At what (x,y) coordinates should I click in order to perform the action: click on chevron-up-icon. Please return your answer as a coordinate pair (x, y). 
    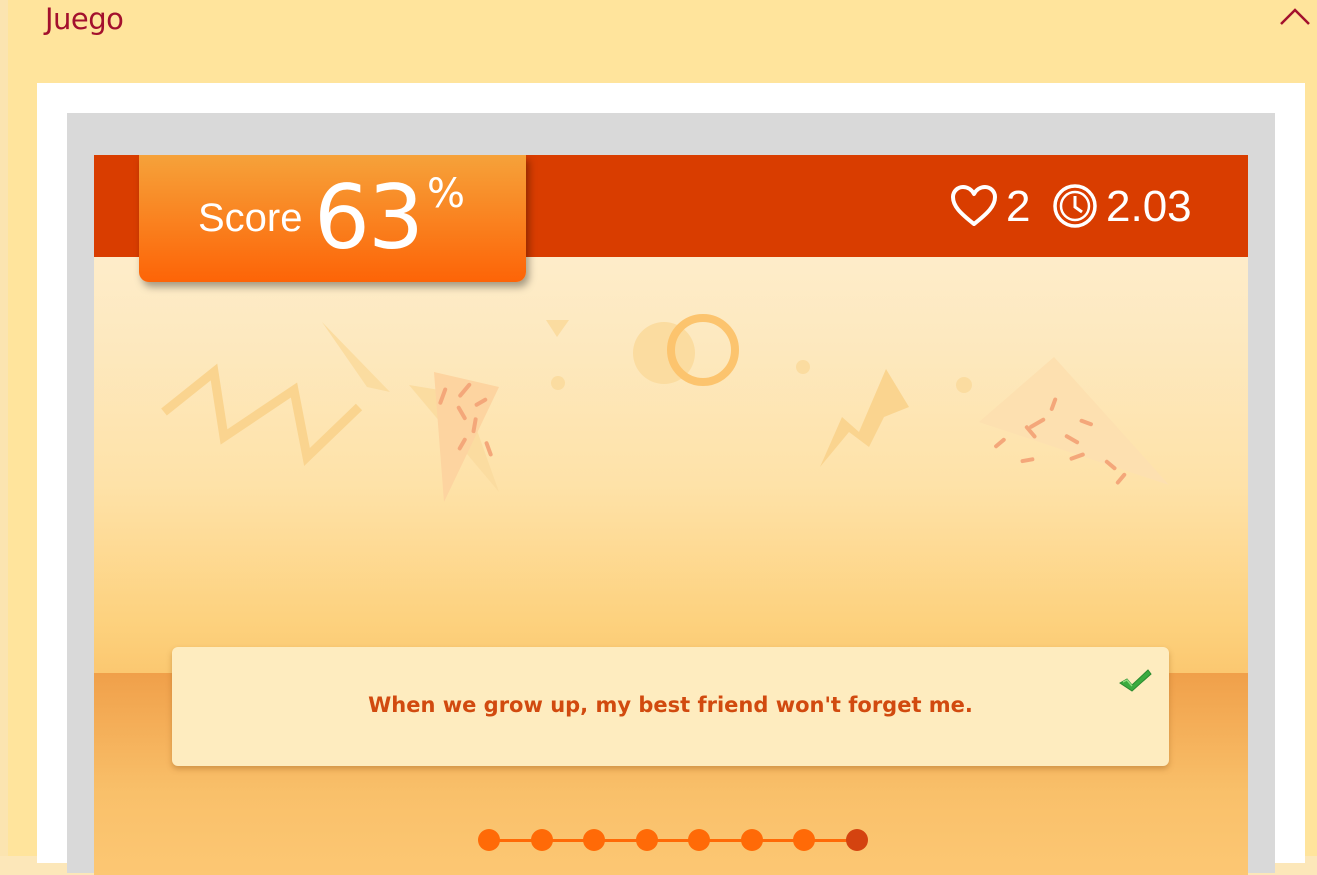
    Looking at the image, I should click on (1295, 16).